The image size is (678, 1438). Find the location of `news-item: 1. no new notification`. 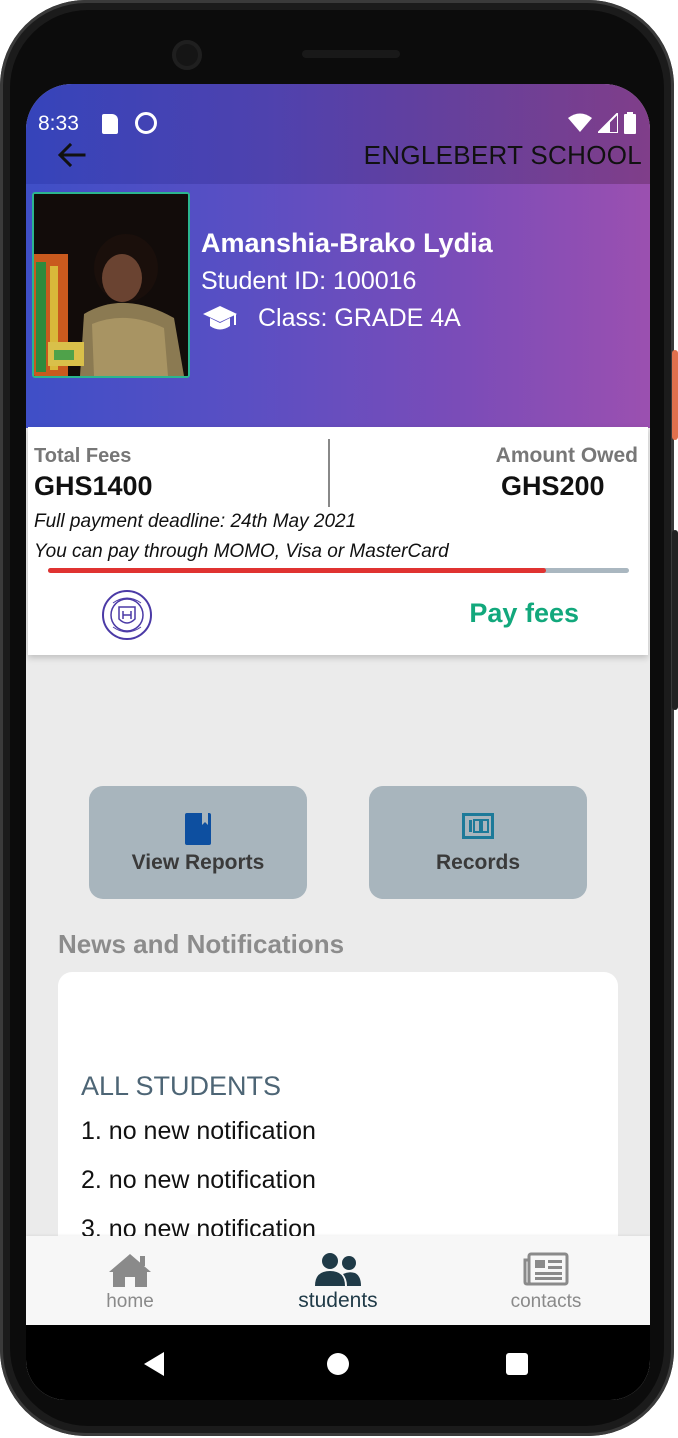

news-item: 1. no new notification is located at coordinates (198, 1131).